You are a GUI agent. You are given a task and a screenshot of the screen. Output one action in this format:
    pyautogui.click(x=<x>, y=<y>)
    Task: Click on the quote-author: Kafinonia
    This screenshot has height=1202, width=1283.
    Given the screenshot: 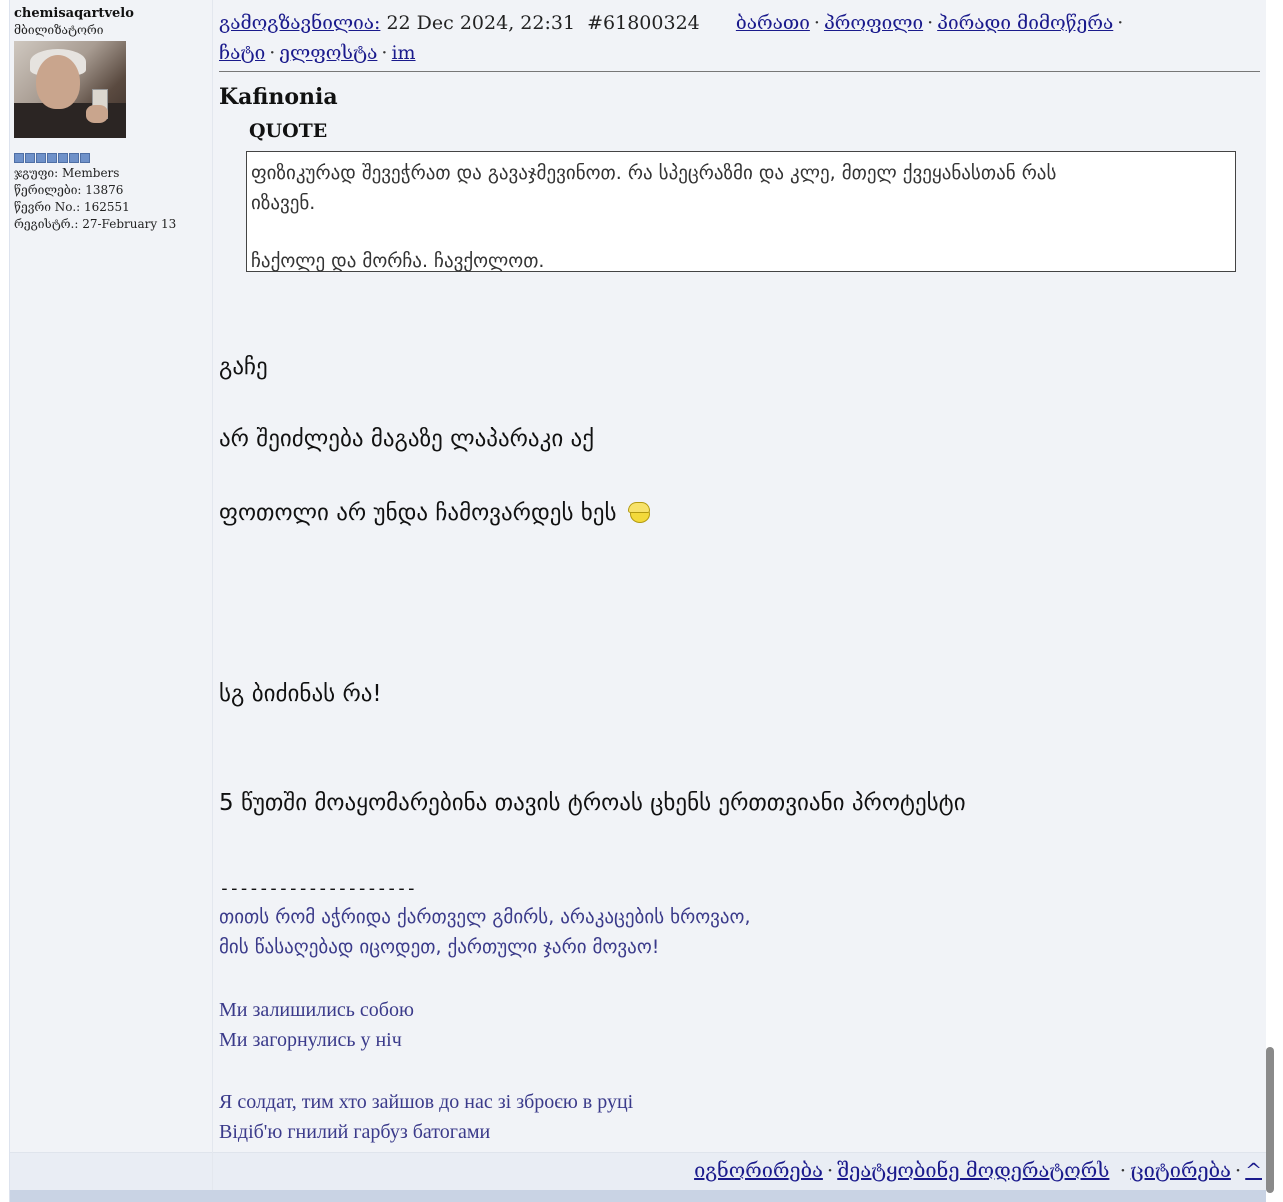 What is the action you would take?
    pyautogui.click(x=278, y=97)
    